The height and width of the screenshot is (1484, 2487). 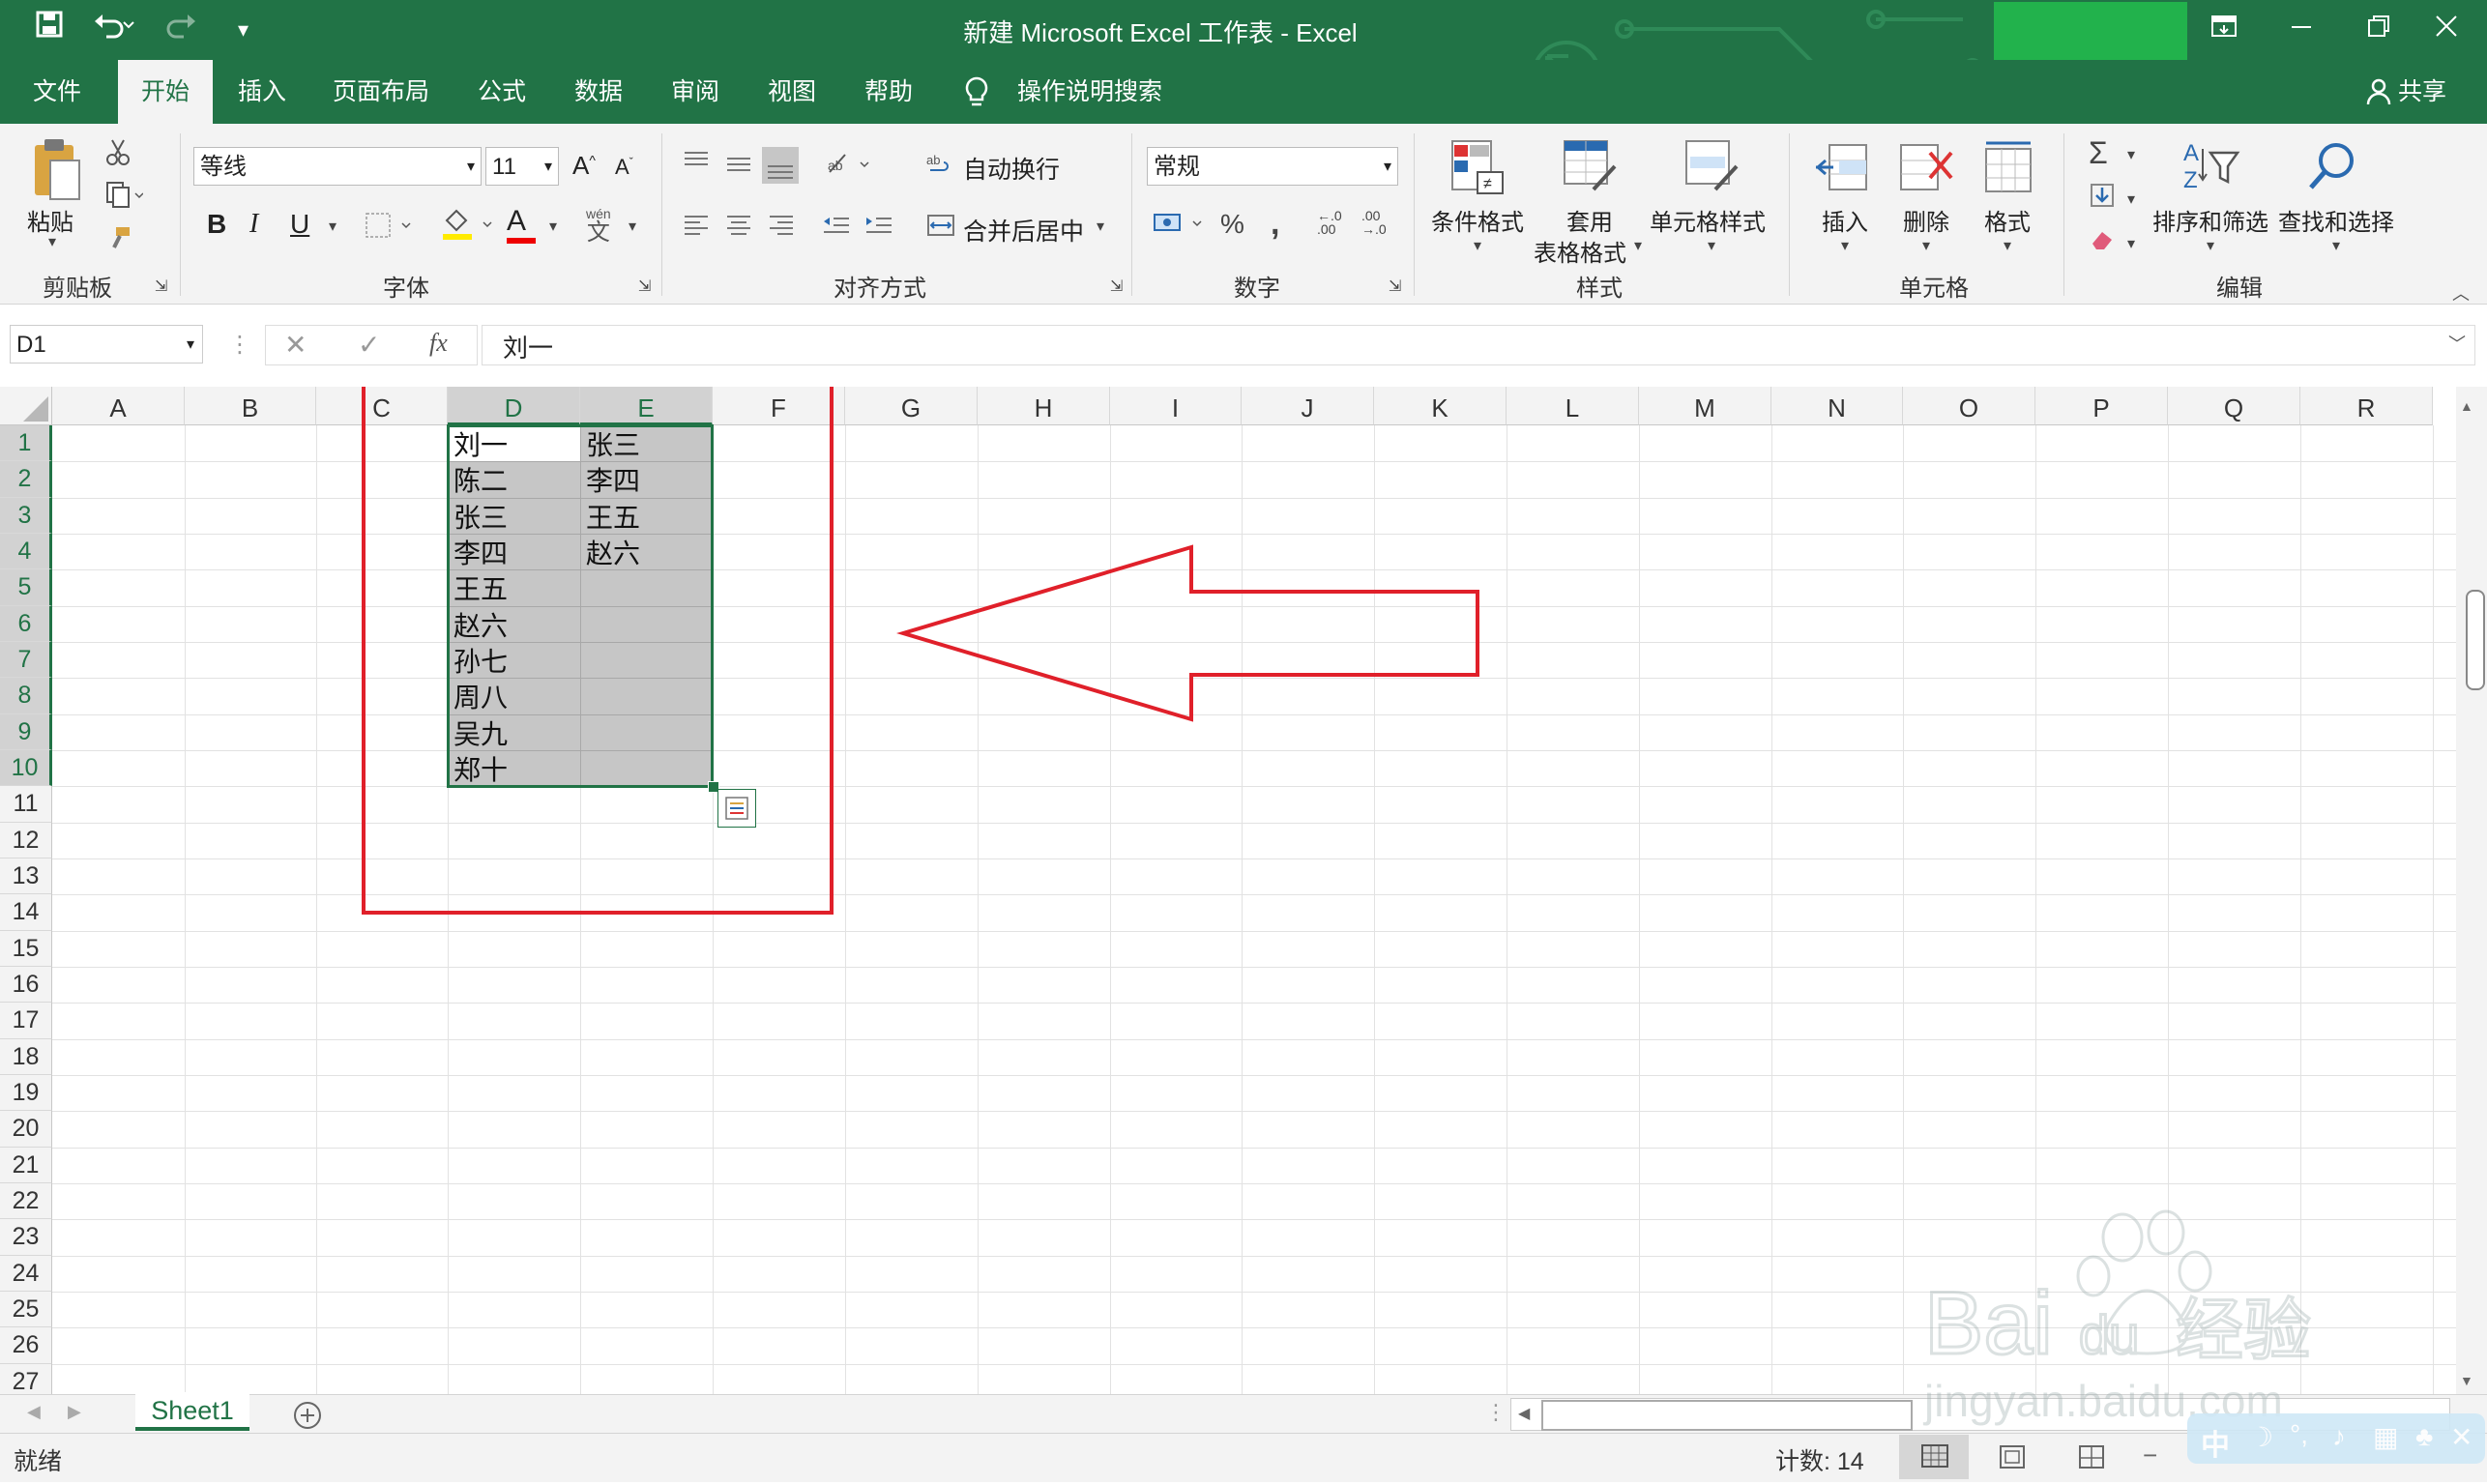 I want to click on save-icon, so click(x=49, y=29).